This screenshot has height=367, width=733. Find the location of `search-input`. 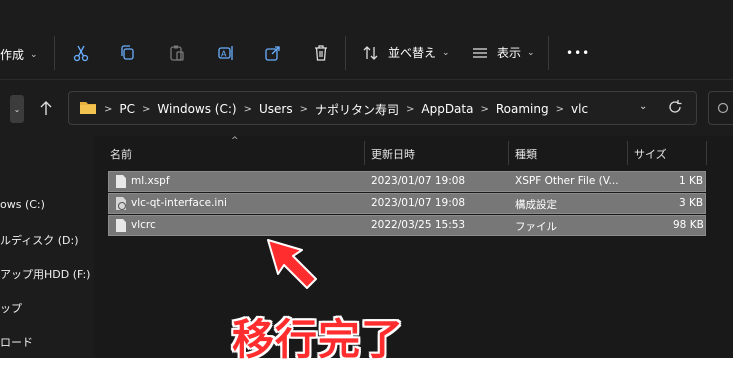

search-input is located at coordinates (720, 108).